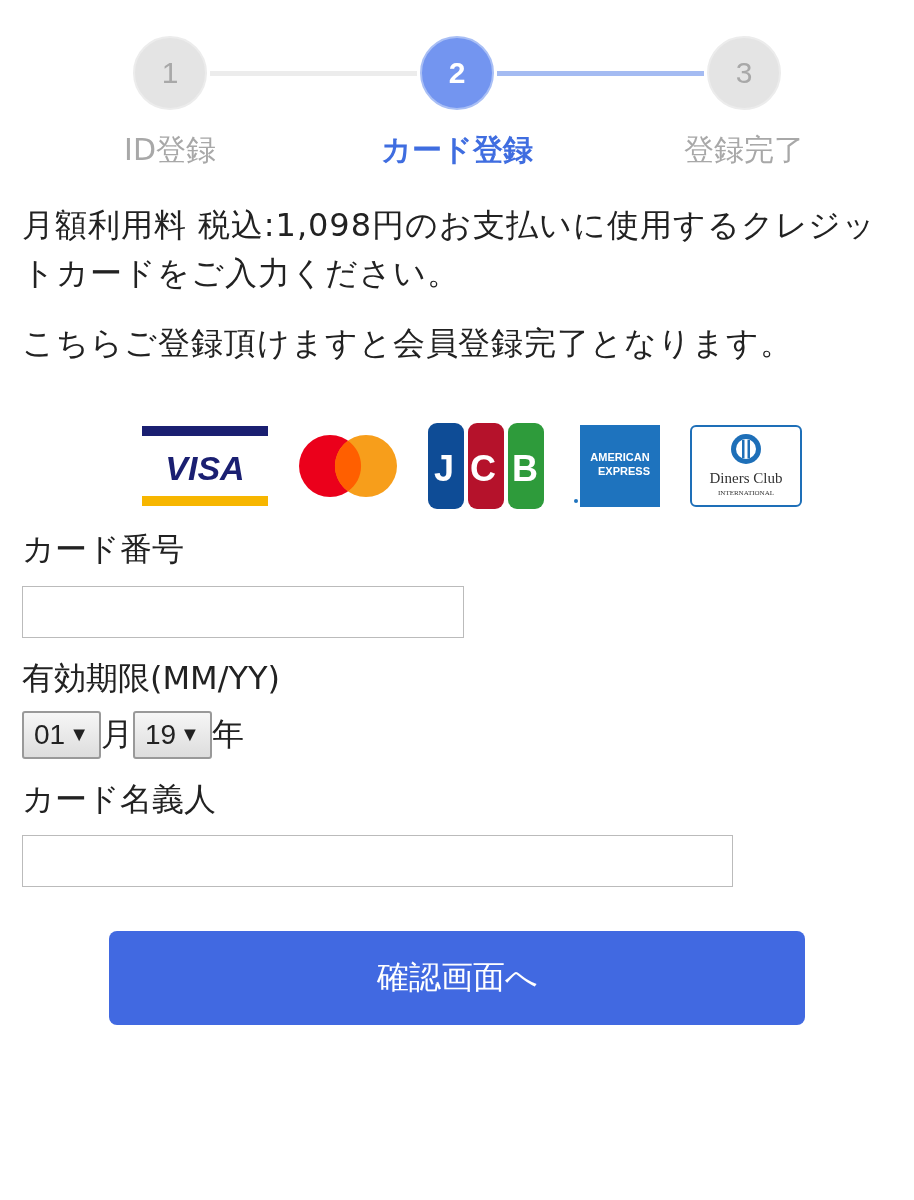 This screenshot has height=1200, width=914. Describe the element at coordinates (170, 73) in the screenshot. I see `step-circle: 1` at that location.